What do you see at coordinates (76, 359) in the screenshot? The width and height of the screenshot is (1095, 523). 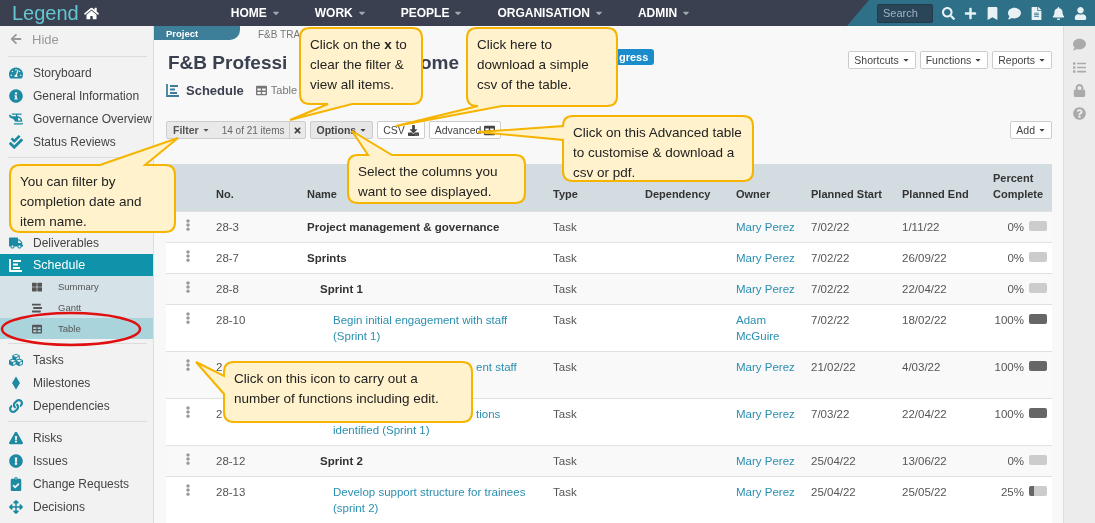 I see `sidebar-item: Tasks` at bounding box center [76, 359].